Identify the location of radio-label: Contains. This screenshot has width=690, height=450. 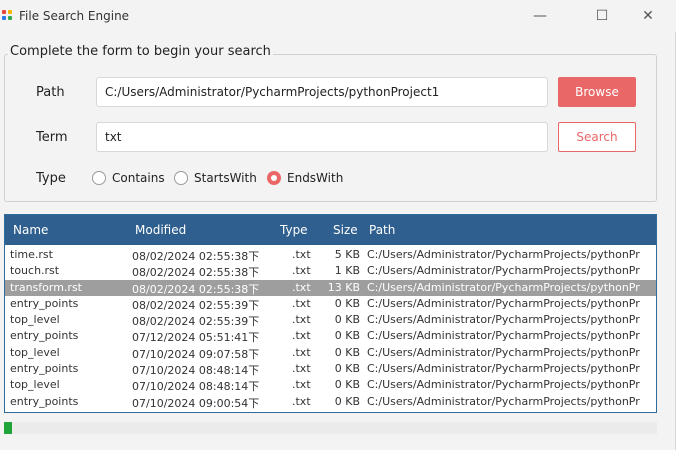
(138, 178).